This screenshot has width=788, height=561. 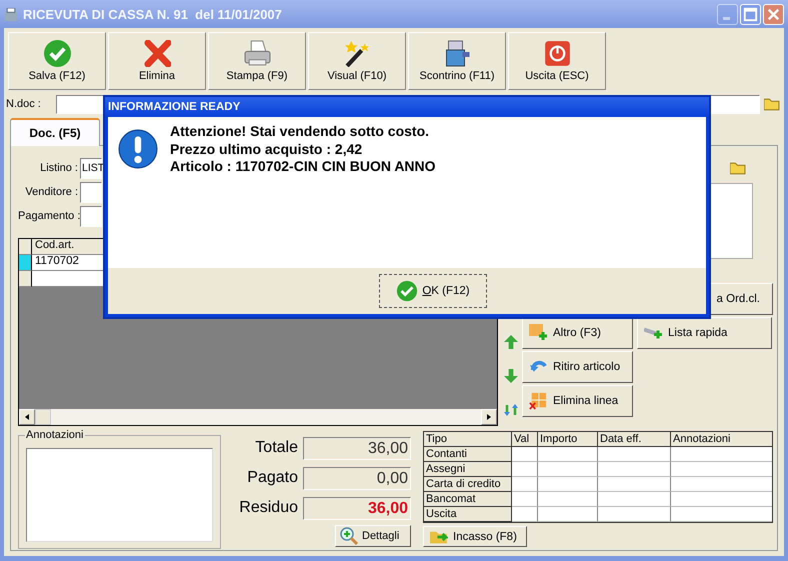 I want to click on register-icon, so click(x=11, y=14).